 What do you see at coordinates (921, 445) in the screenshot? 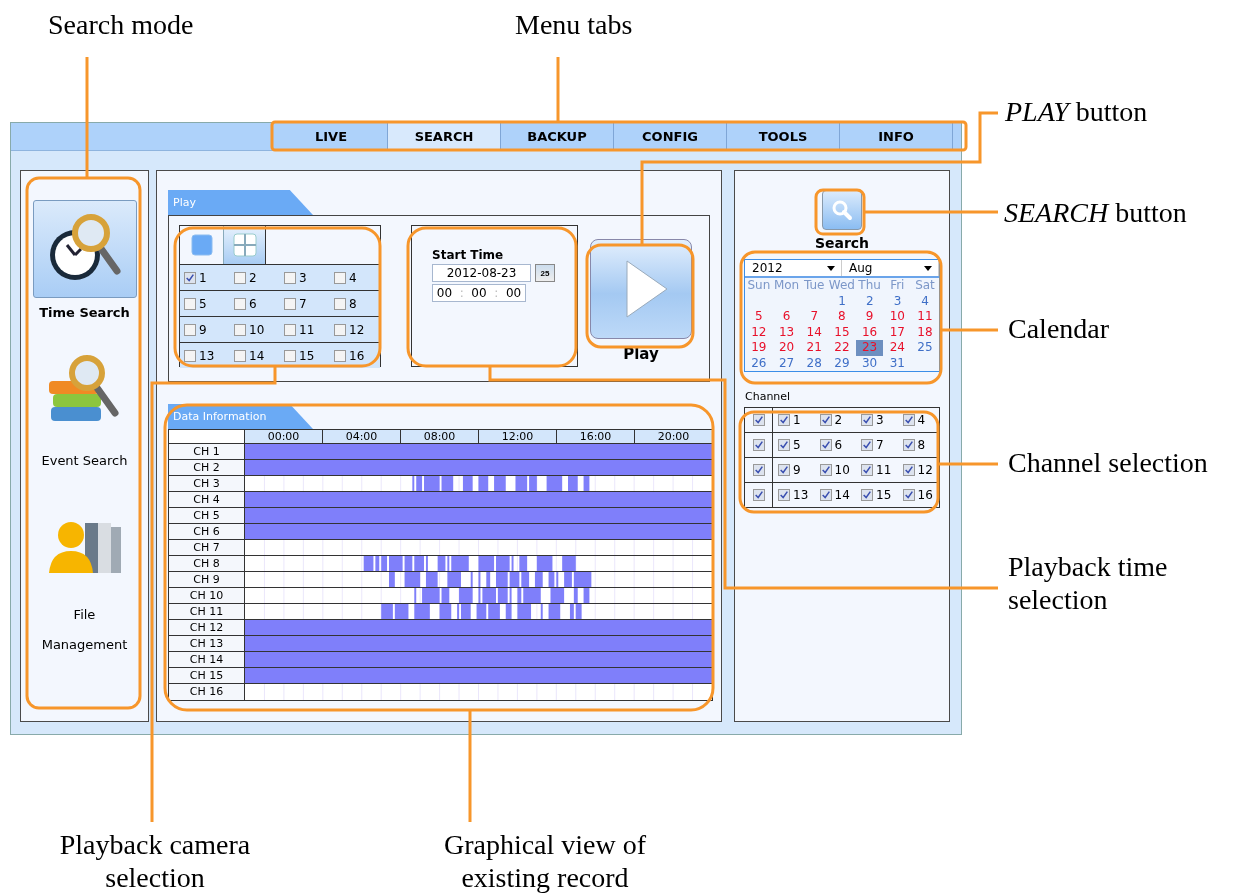
I see `channel-label: 8` at bounding box center [921, 445].